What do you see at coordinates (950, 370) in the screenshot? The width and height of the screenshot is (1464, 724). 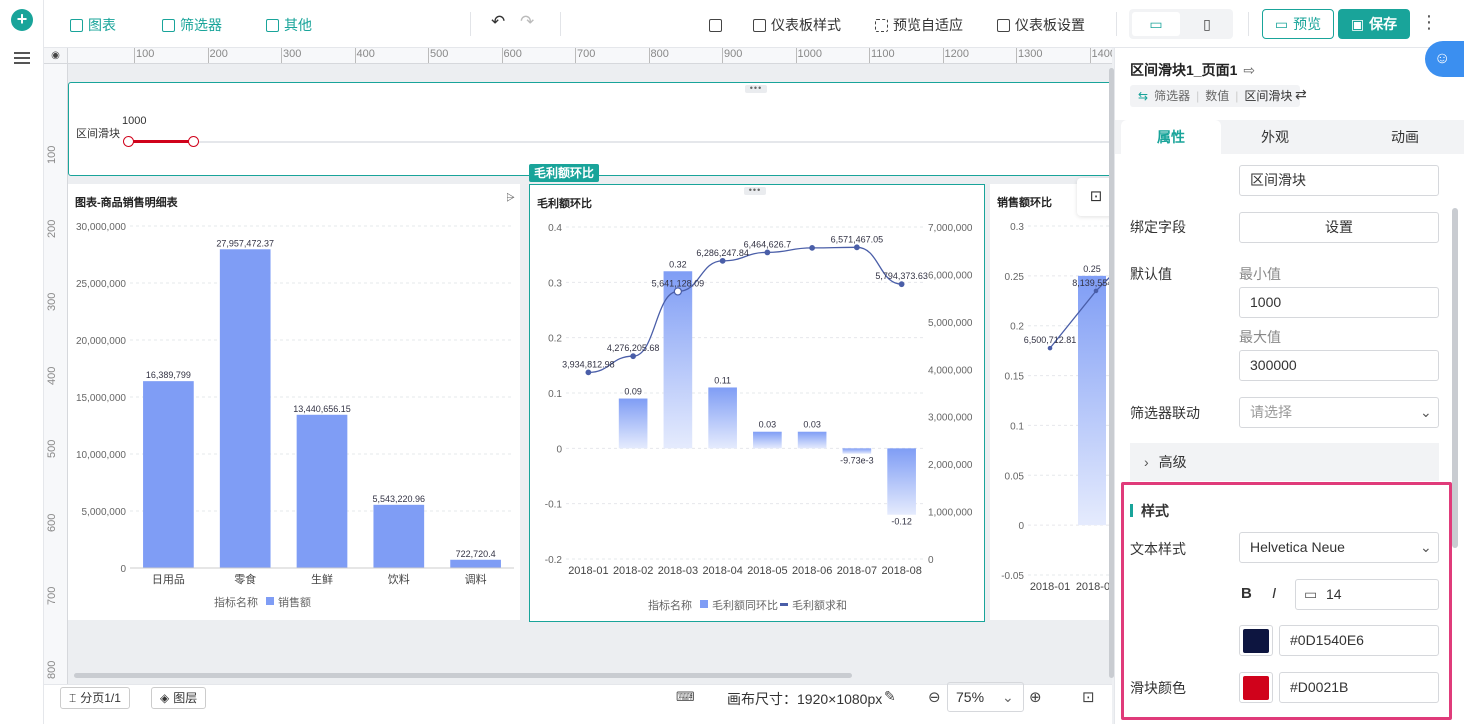 I see `y-right-tick-label: 4,000,000` at bounding box center [950, 370].